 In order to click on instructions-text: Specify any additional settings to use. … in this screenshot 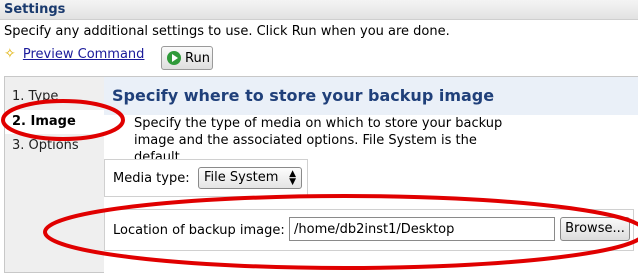, I will do `click(227, 31)`.